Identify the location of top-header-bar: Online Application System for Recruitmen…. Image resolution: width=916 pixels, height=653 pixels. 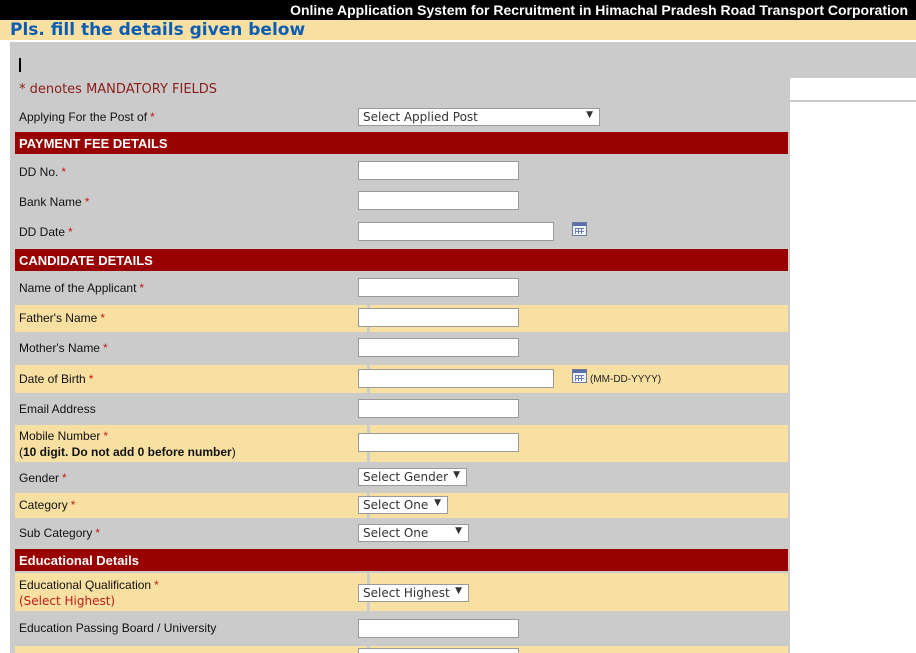
(458, 10).